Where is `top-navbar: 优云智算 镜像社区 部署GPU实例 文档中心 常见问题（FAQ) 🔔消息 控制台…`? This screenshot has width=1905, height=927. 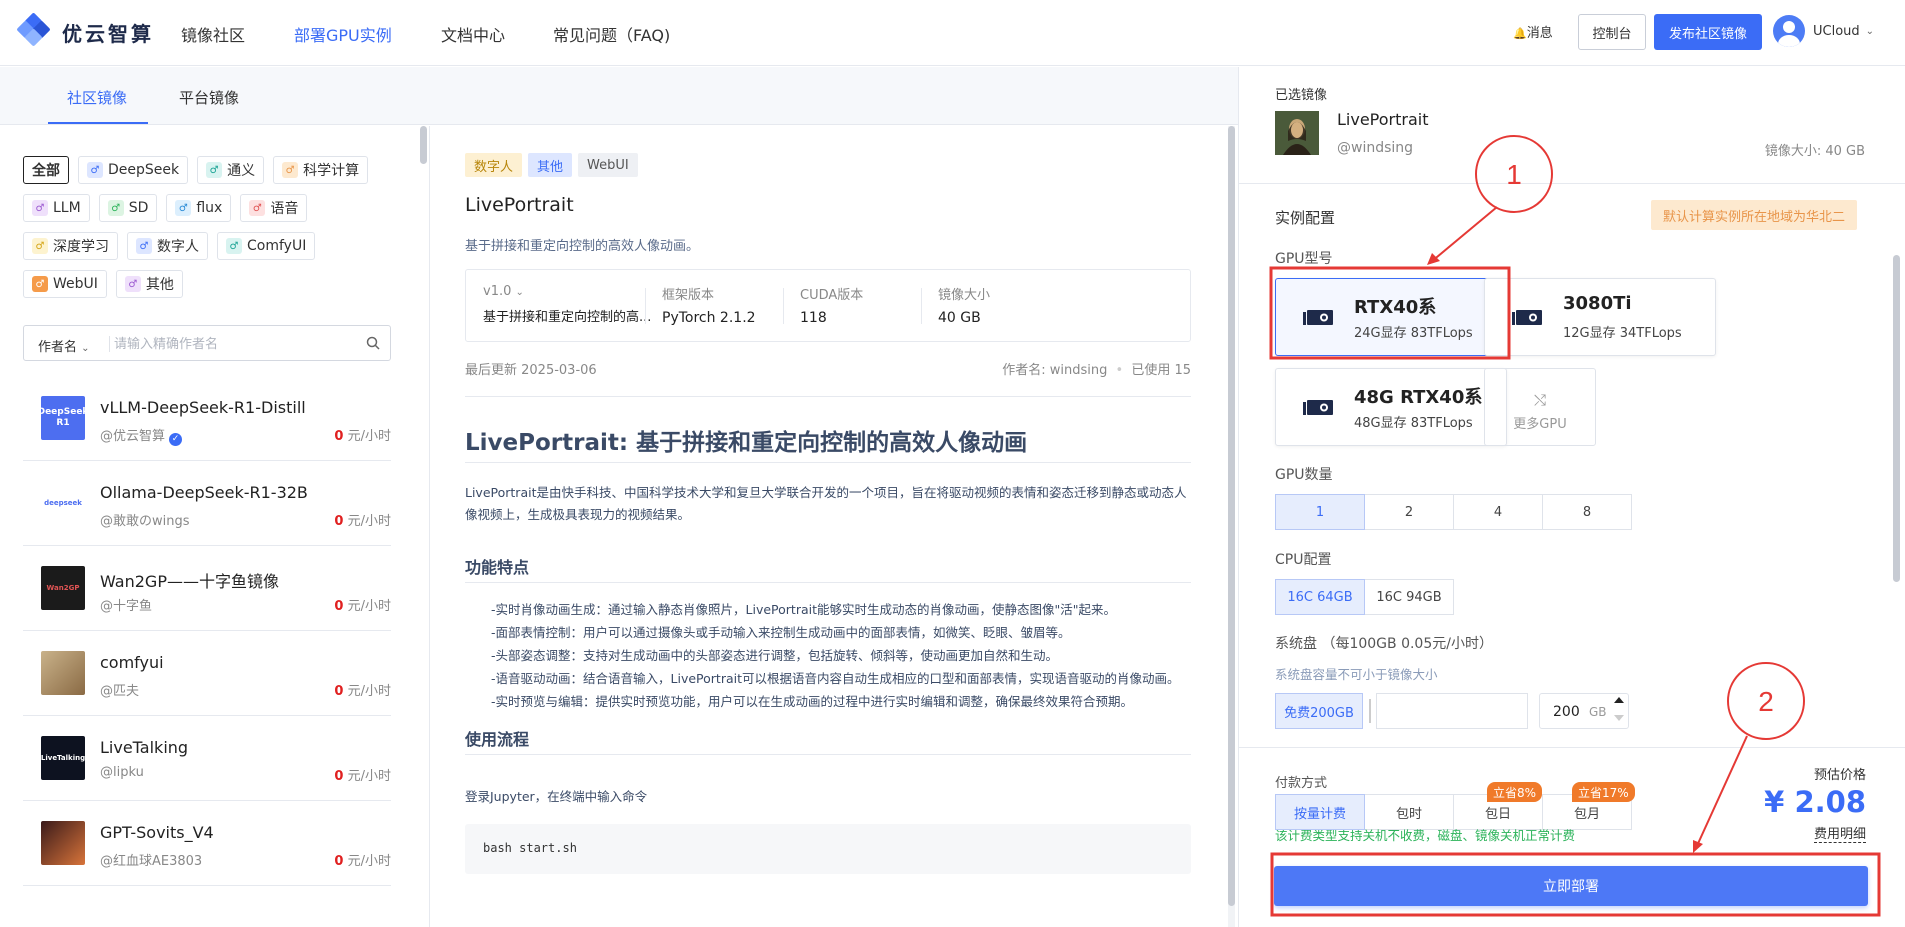
top-navbar: 优云智算 镜像社区 部署GPU实例 文档中心 常见问题（FAQ) 🔔消息 控制台… is located at coordinates (952, 33).